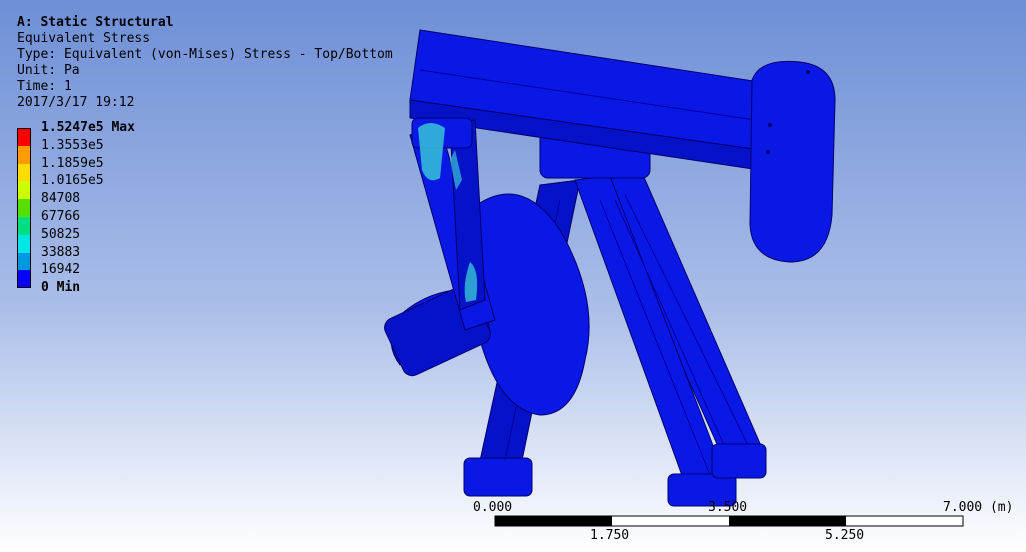 The height and width of the screenshot is (552, 1026). What do you see at coordinates (792, 161) in the screenshot?
I see `horsehead` at bounding box center [792, 161].